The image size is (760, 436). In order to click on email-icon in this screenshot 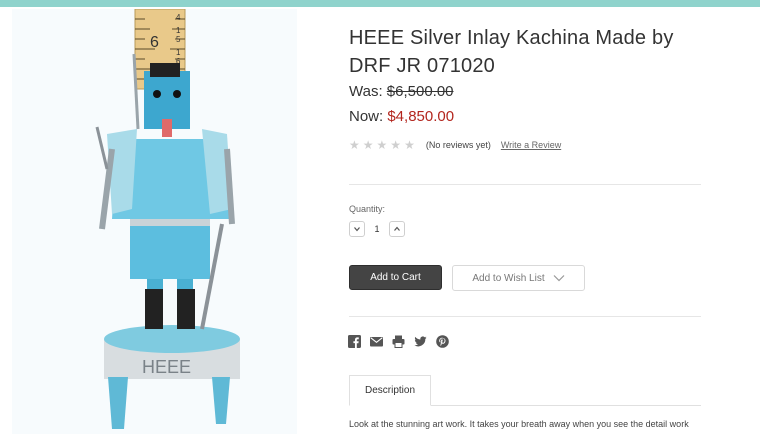, I will do `click(376, 341)`.